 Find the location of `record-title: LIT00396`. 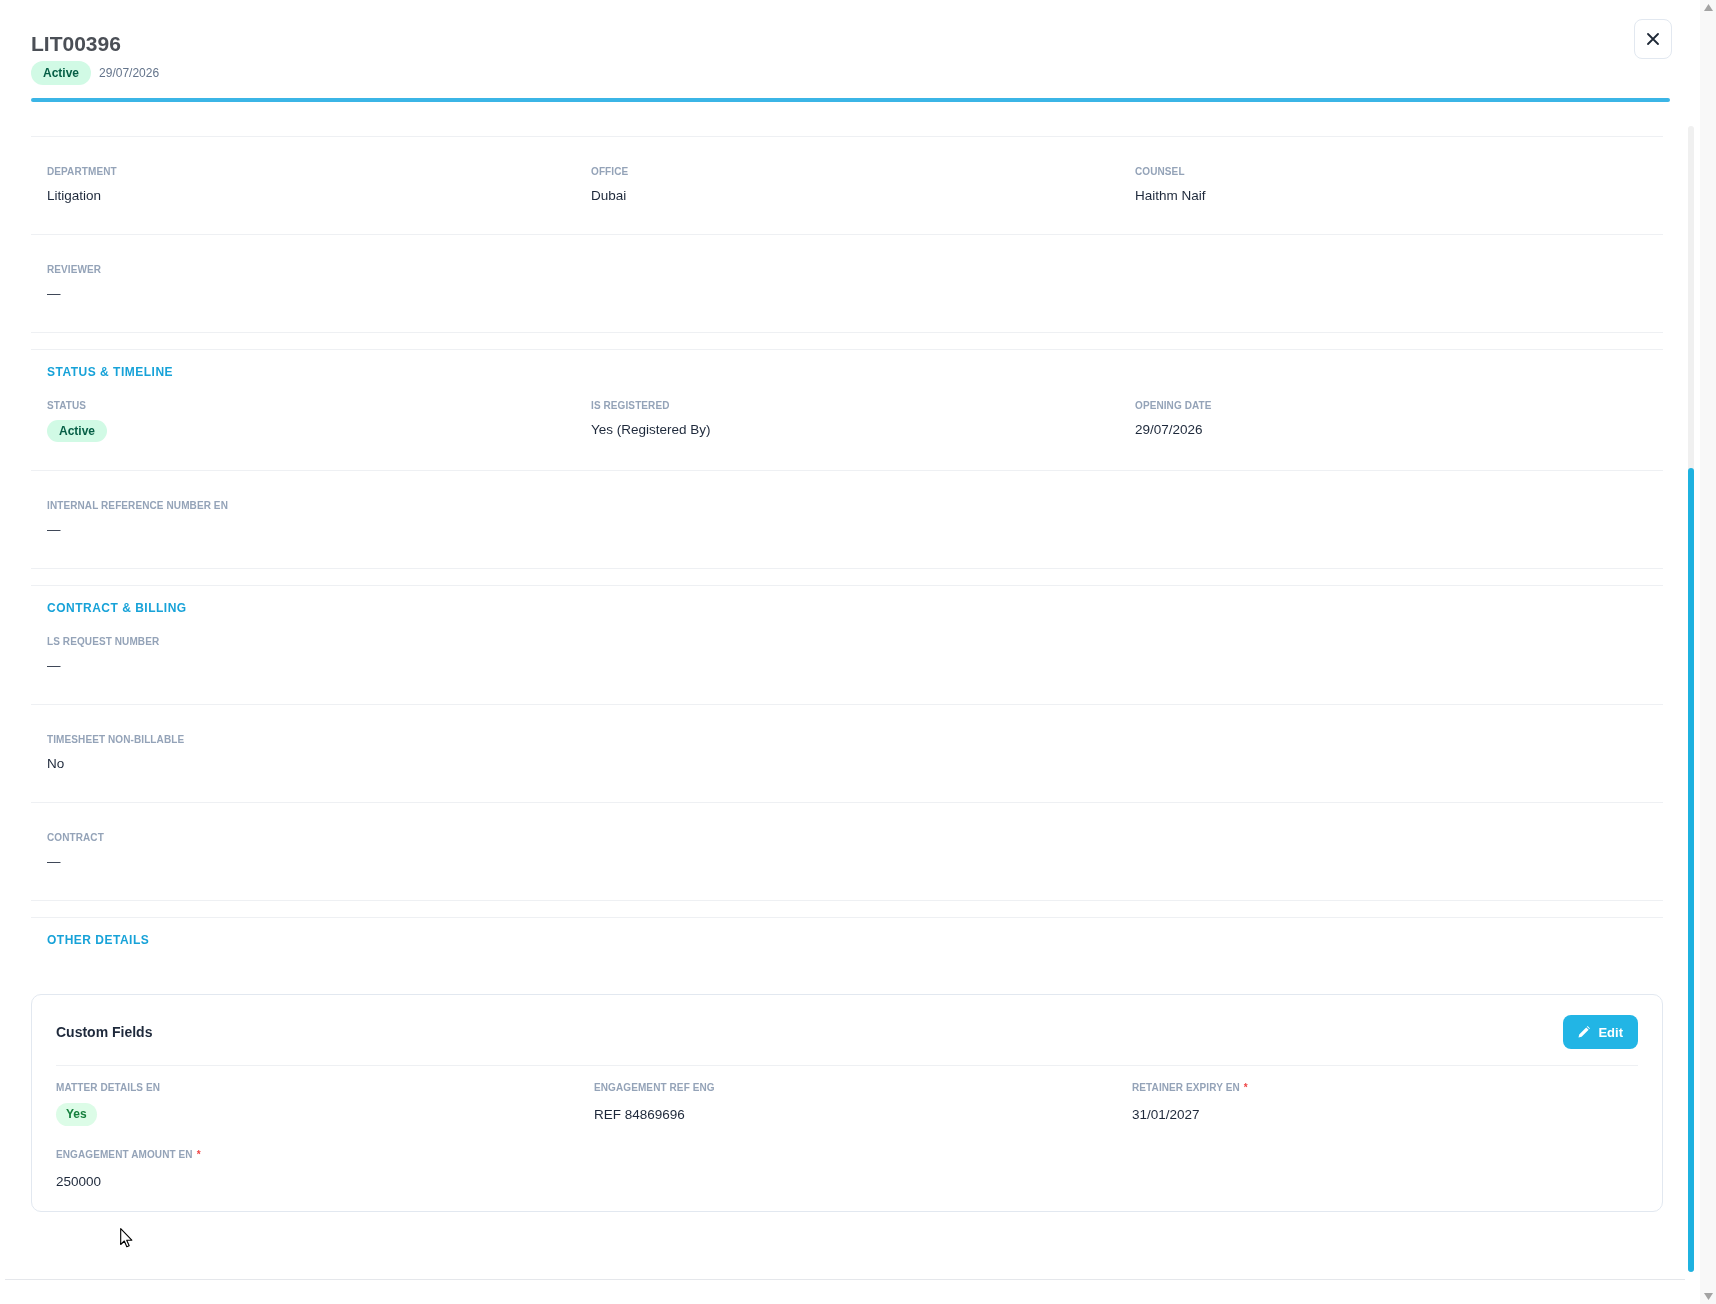

record-title: LIT00396 is located at coordinates (76, 44).